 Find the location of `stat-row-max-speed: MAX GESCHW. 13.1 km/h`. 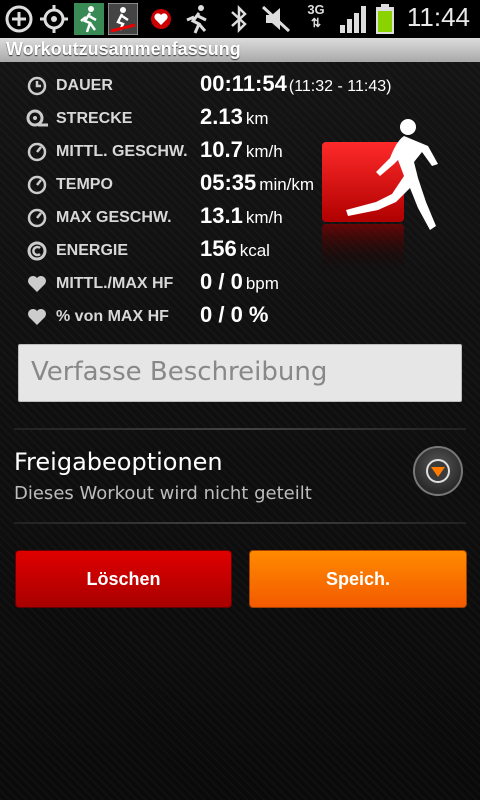

stat-row-max-speed: MAX GESCHW. 13.1 km/h is located at coordinates (176, 218).